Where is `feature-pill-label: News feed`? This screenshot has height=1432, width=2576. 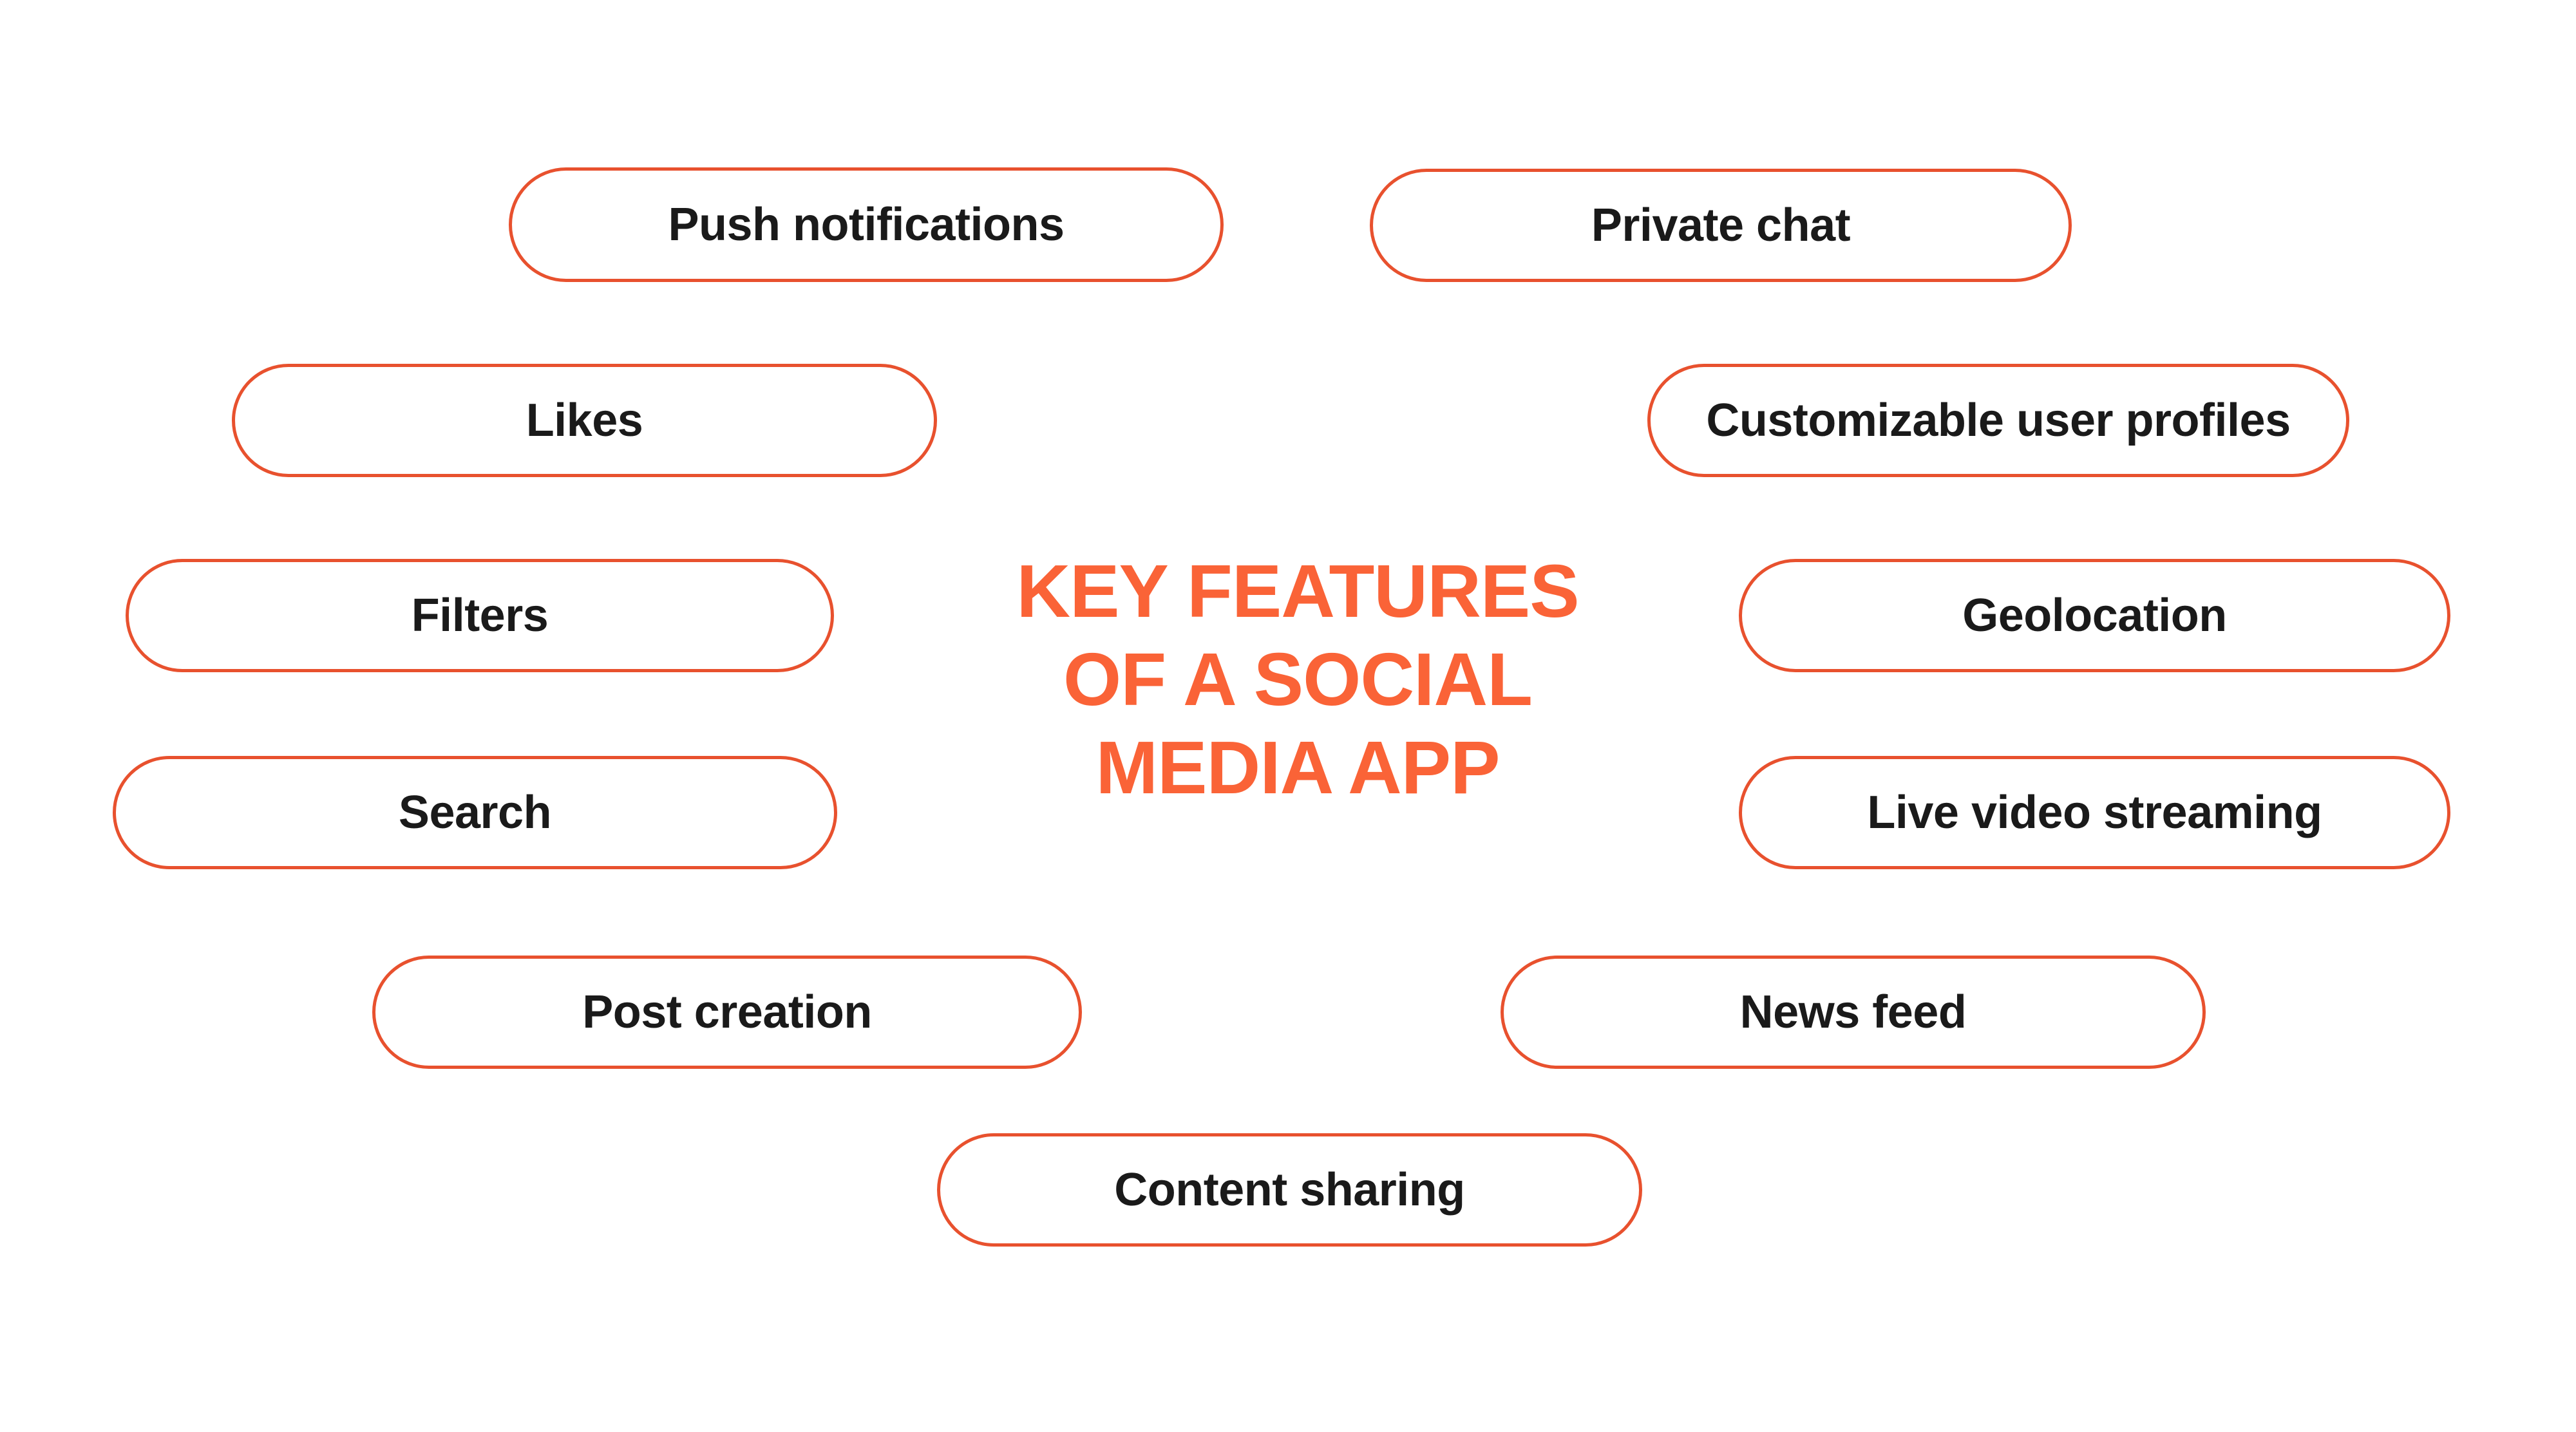 feature-pill-label: News feed is located at coordinates (1853, 1012).